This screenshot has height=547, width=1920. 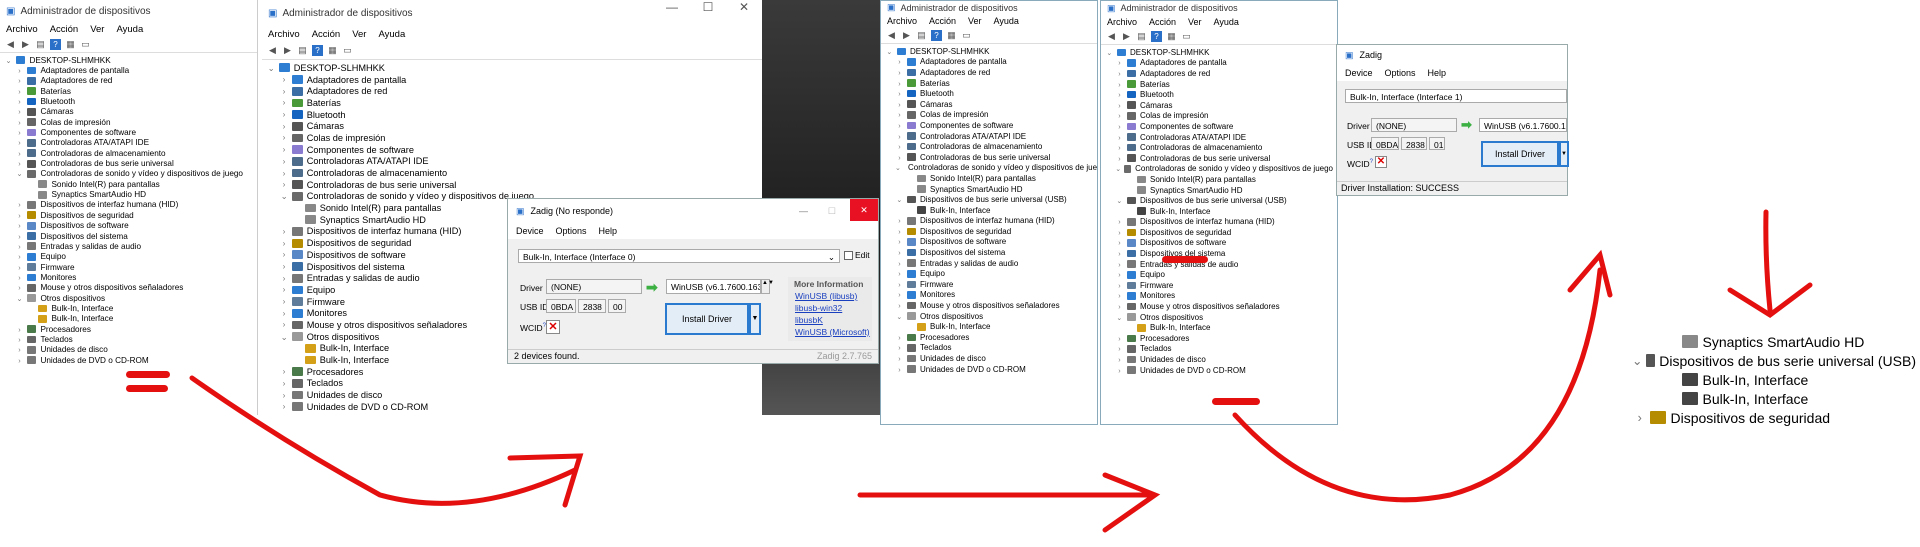 What do you see at coordinates (128, 267) in the screenshot?
I see `tree-item: › Firmware` at bounding box center [128, 267].